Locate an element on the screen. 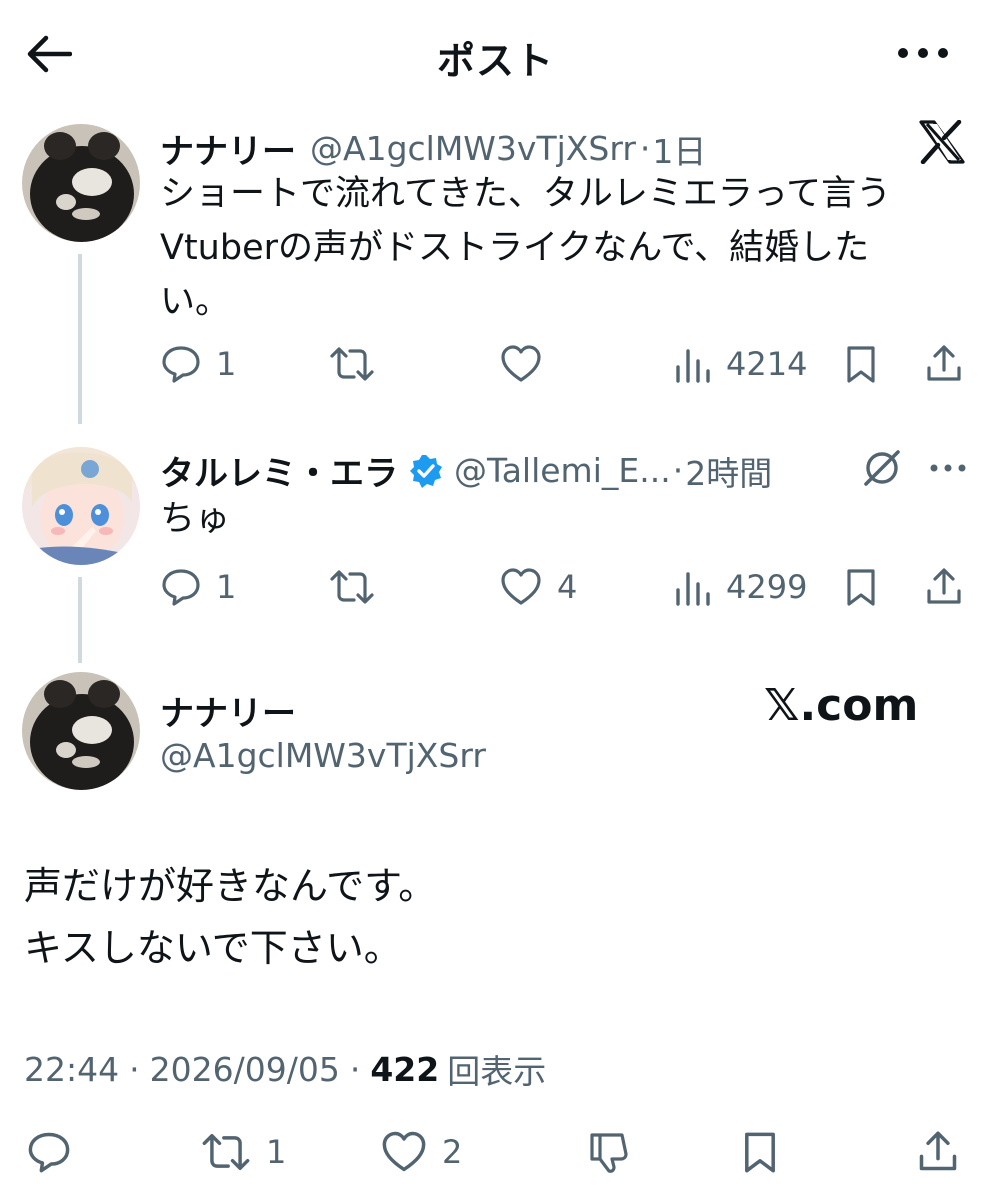  text-line: Vtuberの声がドストライクなんで、結婚した is located at coordinates (515, 248).